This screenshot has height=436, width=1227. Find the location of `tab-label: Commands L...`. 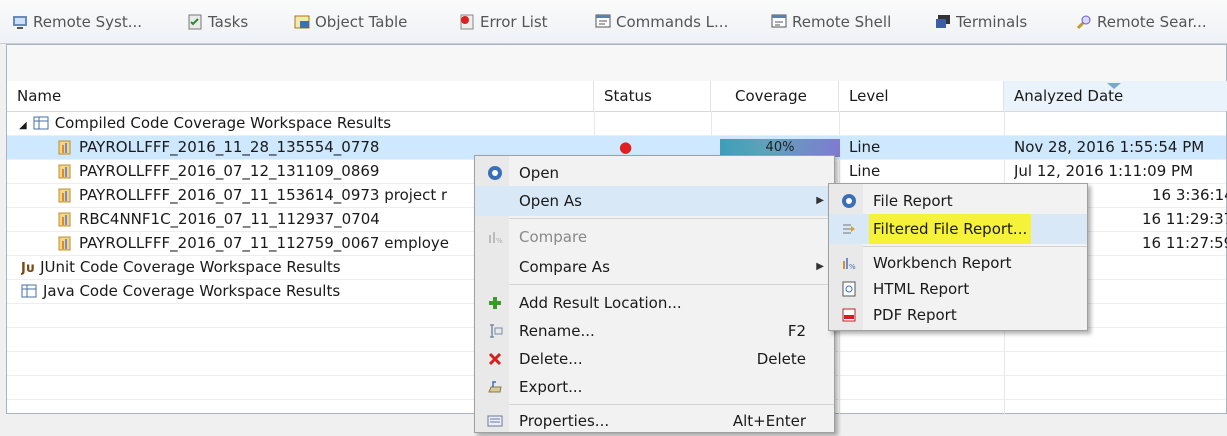

tab-label: Commands L... is located at coordinates (672, 22).